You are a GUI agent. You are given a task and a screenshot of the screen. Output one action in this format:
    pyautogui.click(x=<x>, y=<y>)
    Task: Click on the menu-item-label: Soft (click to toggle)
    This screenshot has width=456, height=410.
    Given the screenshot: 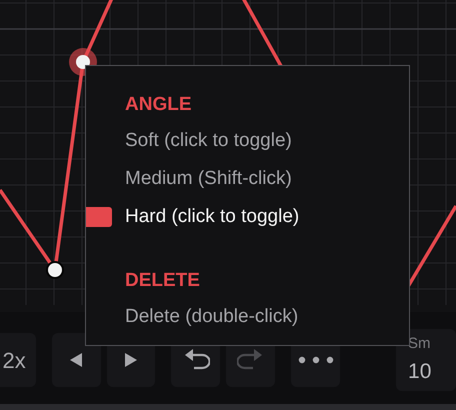 What is the action you would take?
    pyautogui.click(x=208, y=140)
    